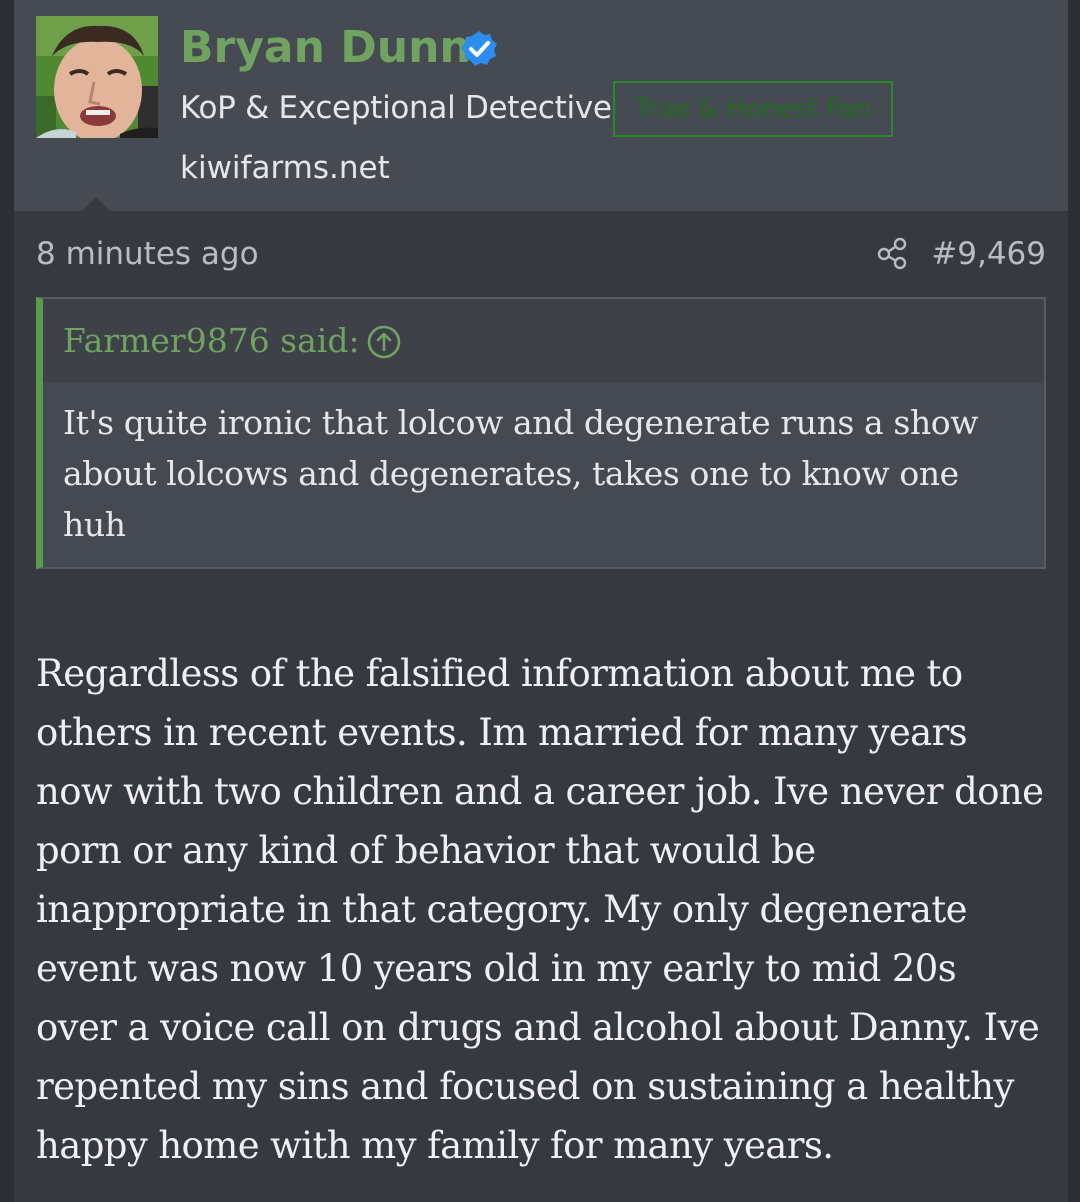  Describe the element at coordinates (543, 341) in the screenshot. I see `quote-header: Farmer9876 said:` at that location.